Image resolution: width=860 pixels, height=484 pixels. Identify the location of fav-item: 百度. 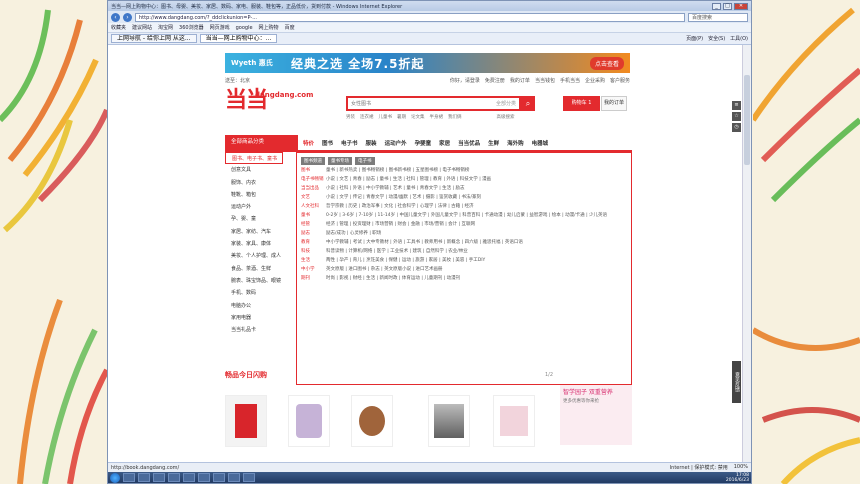
(290, 27).